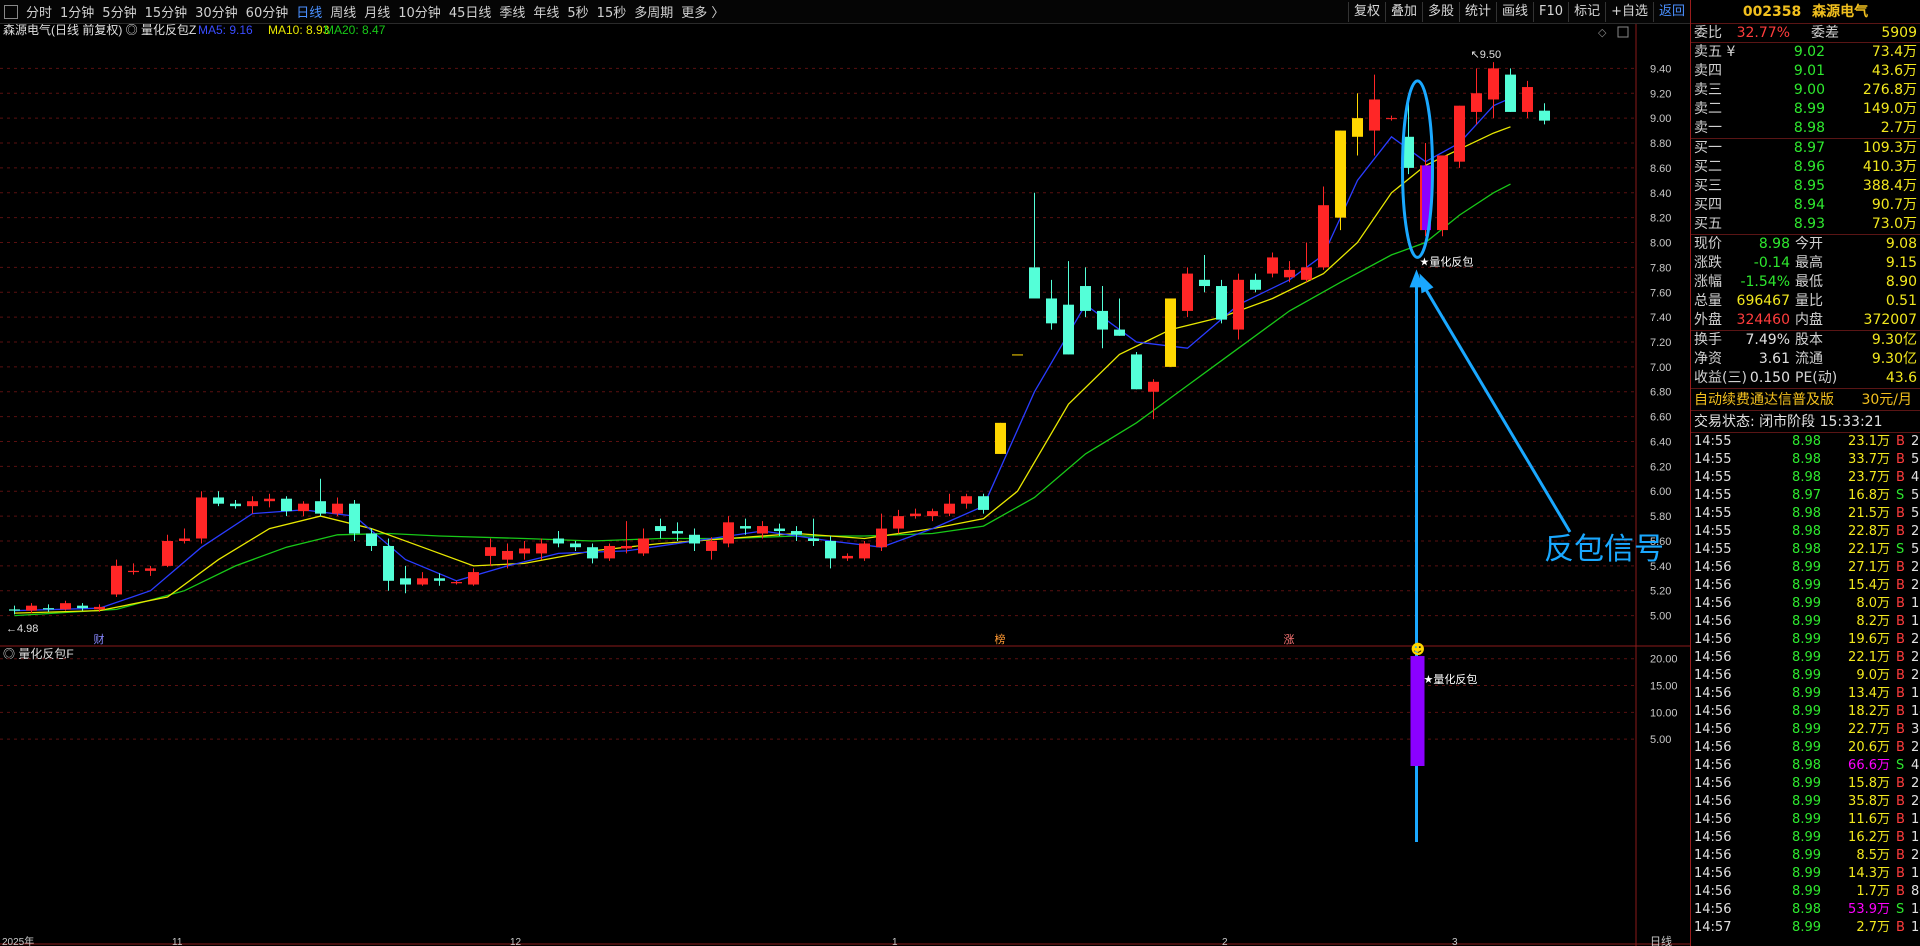 This screenshot has height=946, width=1920. I want to click on toolbar-button-7: +自选, so click(1629, 12).